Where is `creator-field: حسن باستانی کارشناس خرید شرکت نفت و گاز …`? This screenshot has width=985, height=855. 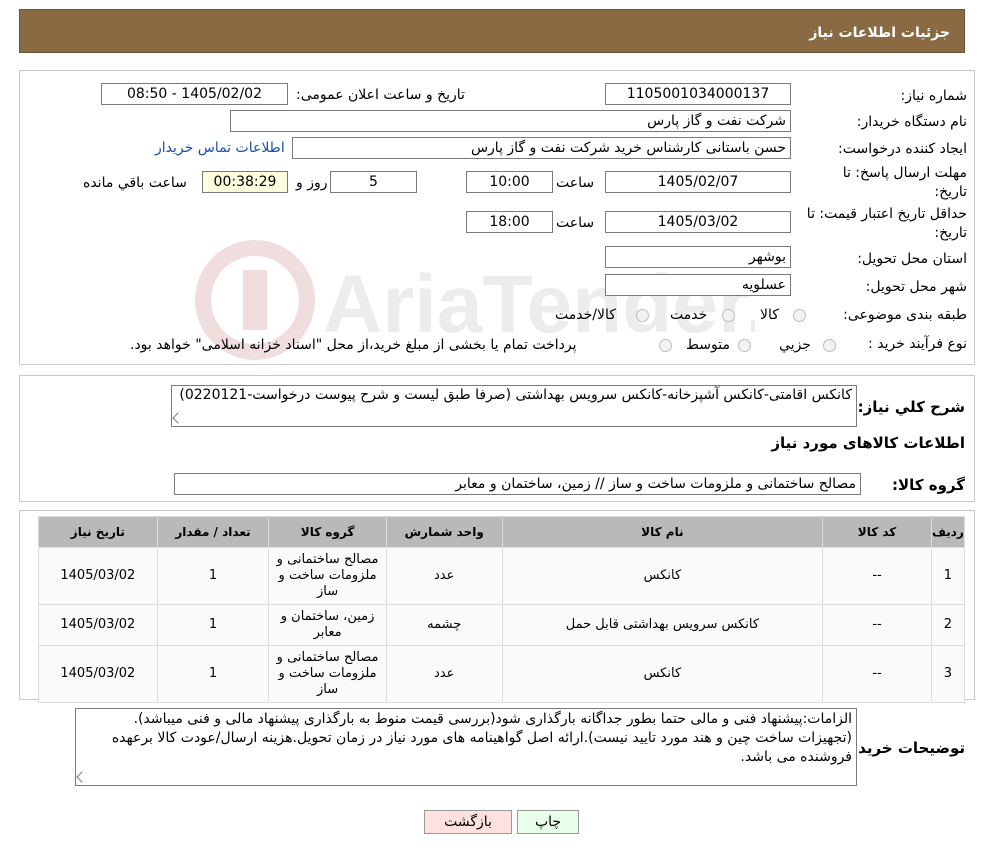
creator-field: حسن باستانی کارشناس خرید شرکت نفت و گاز … is located at coordinates (541, 148).